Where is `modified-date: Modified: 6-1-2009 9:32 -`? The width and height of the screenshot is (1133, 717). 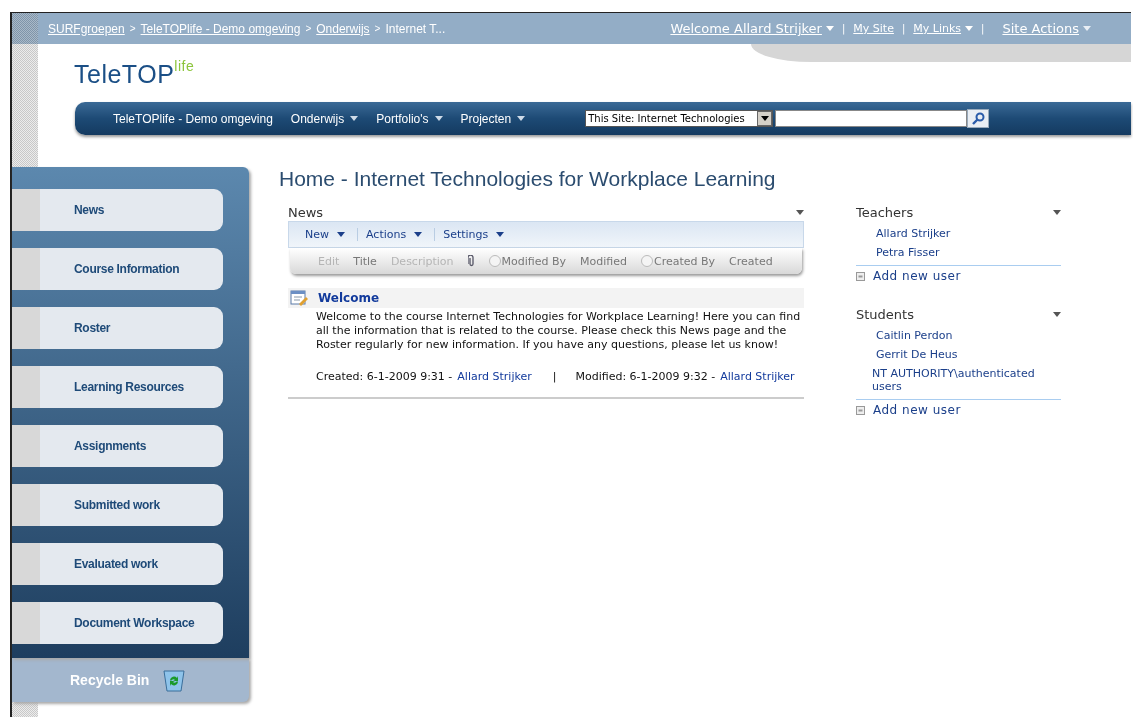 modified-date: Modified: 6-1-2009 9:32 - is located at coordinates (645, 376).